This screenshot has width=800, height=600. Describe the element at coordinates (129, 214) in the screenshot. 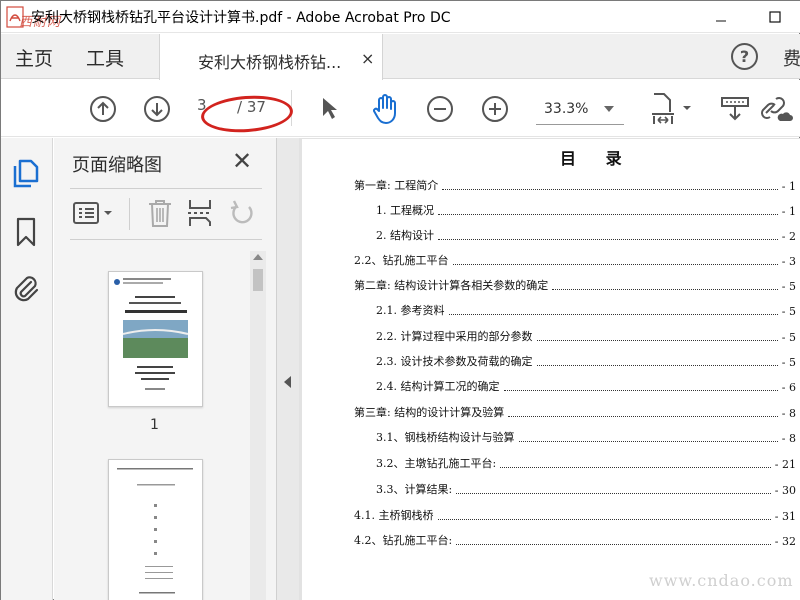

I see `panel-tool-separator` at that location.